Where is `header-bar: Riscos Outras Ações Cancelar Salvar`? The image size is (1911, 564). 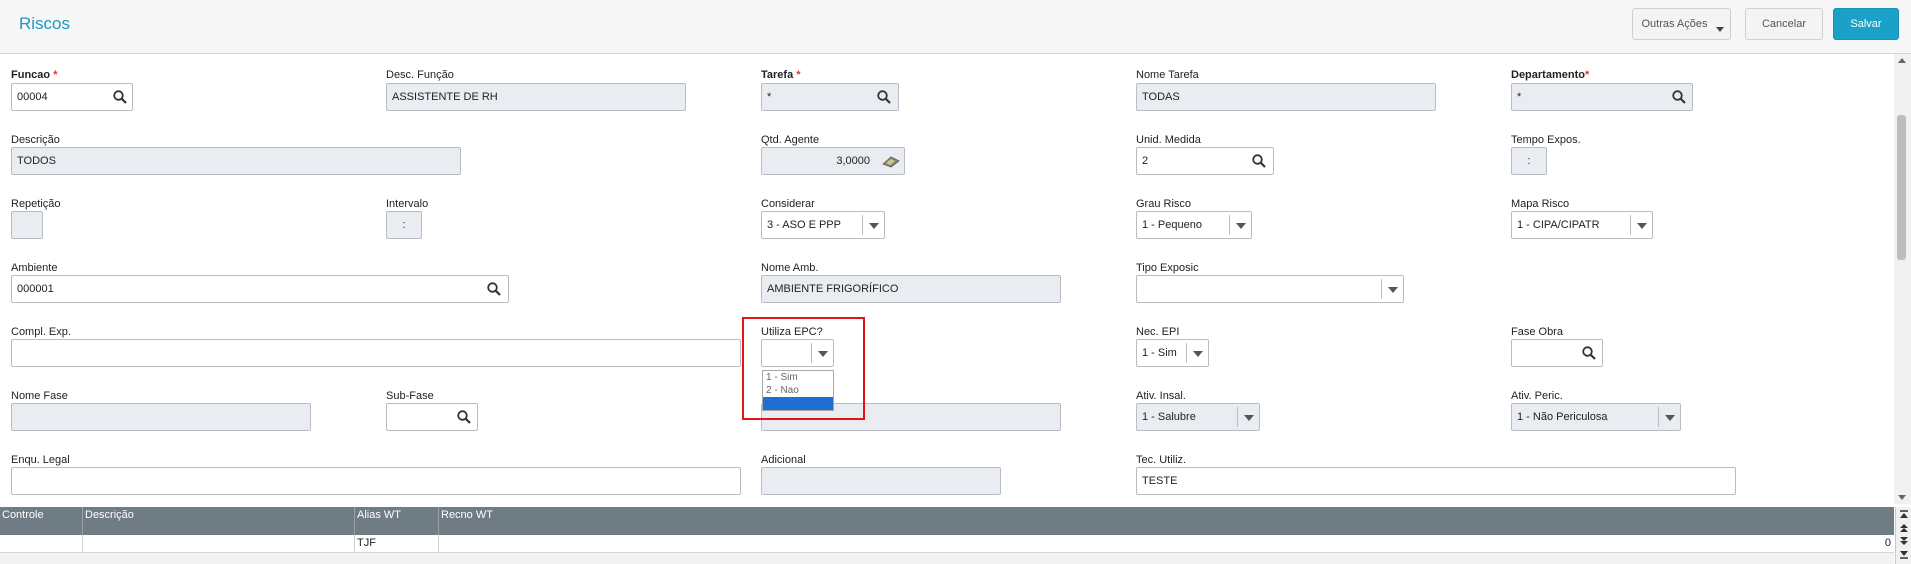 header-bar: Riscos Outras Ações Cancelar Salvar is located at coordinates (955, 27).